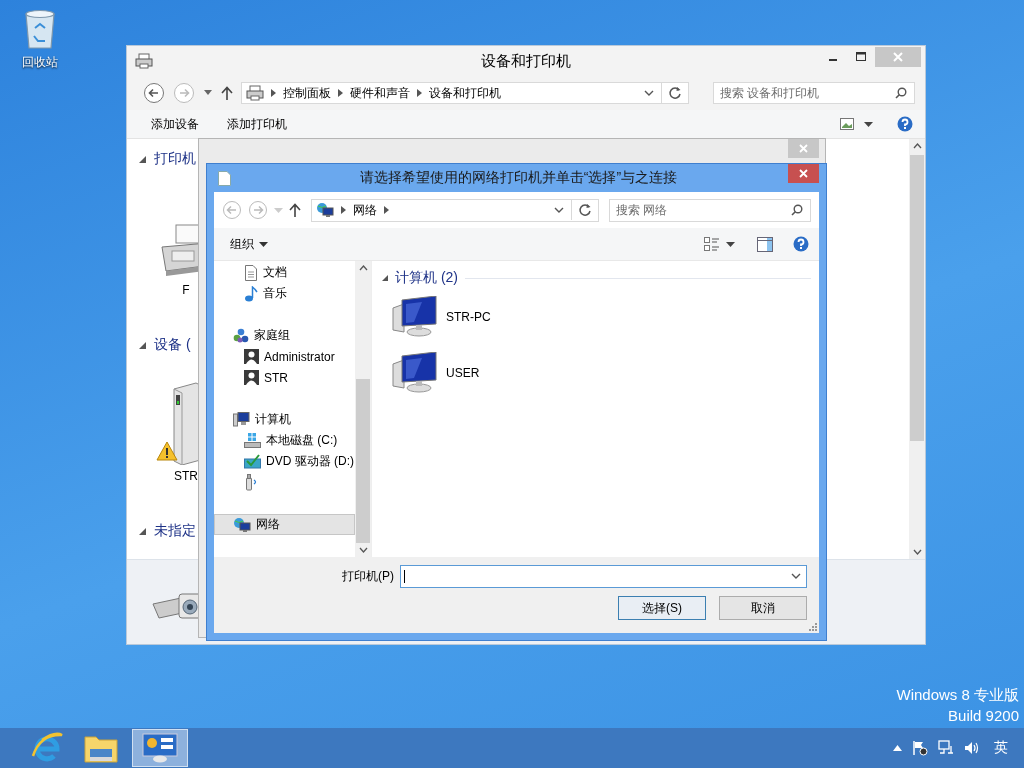 The width and height of the screenshot is (1024, 768). What do you see at coordinates (712, 244) in the screenshot?
I see `details-view-icon` at bounding box center [712, 244].